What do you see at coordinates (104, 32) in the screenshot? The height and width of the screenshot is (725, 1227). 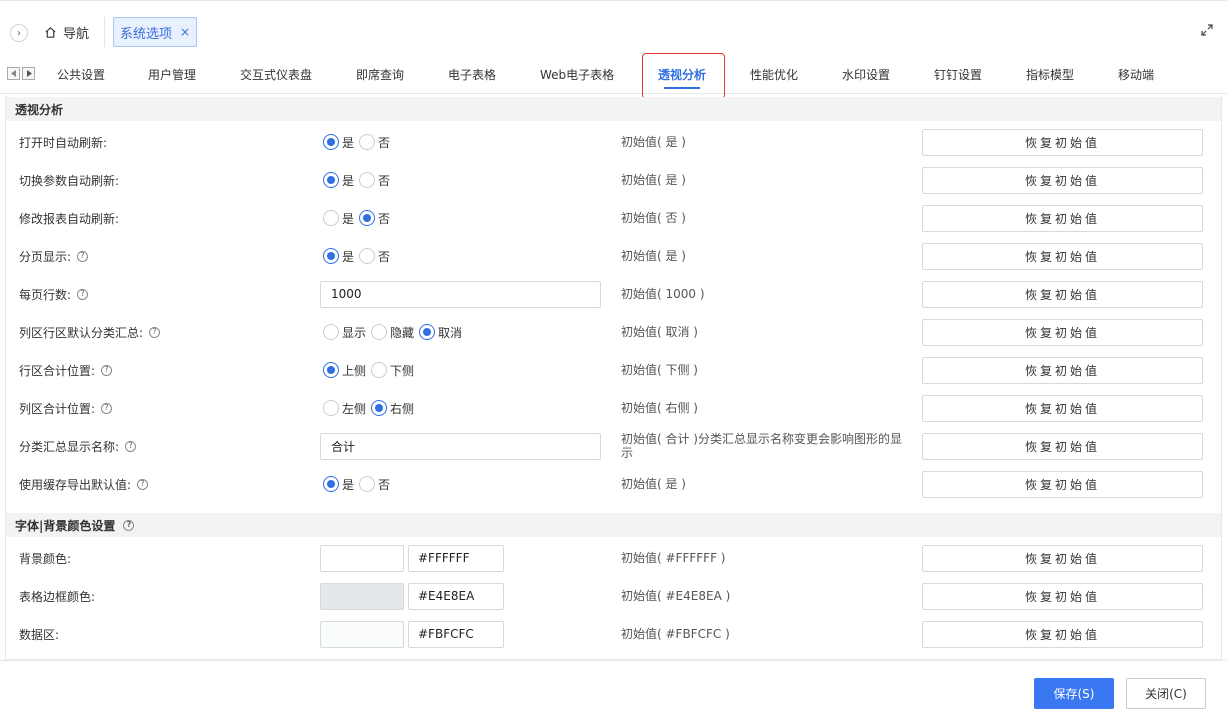 I see `divider` at bounding box center [104, 32].